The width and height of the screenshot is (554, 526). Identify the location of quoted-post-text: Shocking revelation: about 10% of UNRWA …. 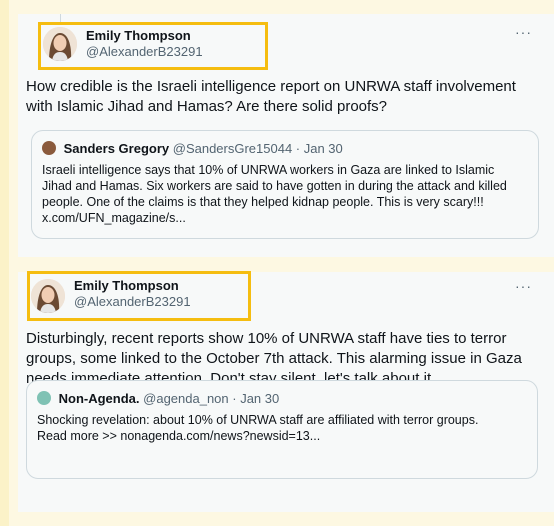
(279, 428).